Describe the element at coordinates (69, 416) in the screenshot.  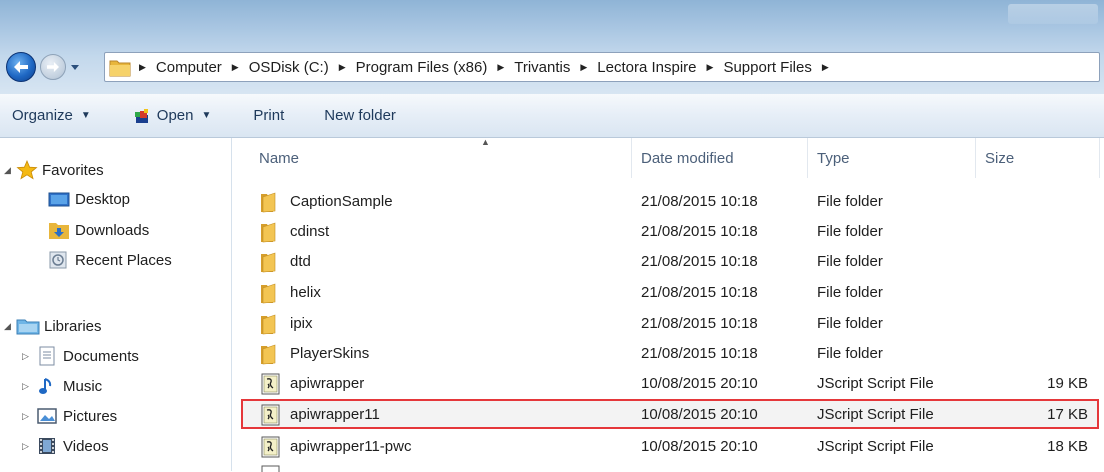
I see `nav-item-pictures: ▷ Pictures` at that location.